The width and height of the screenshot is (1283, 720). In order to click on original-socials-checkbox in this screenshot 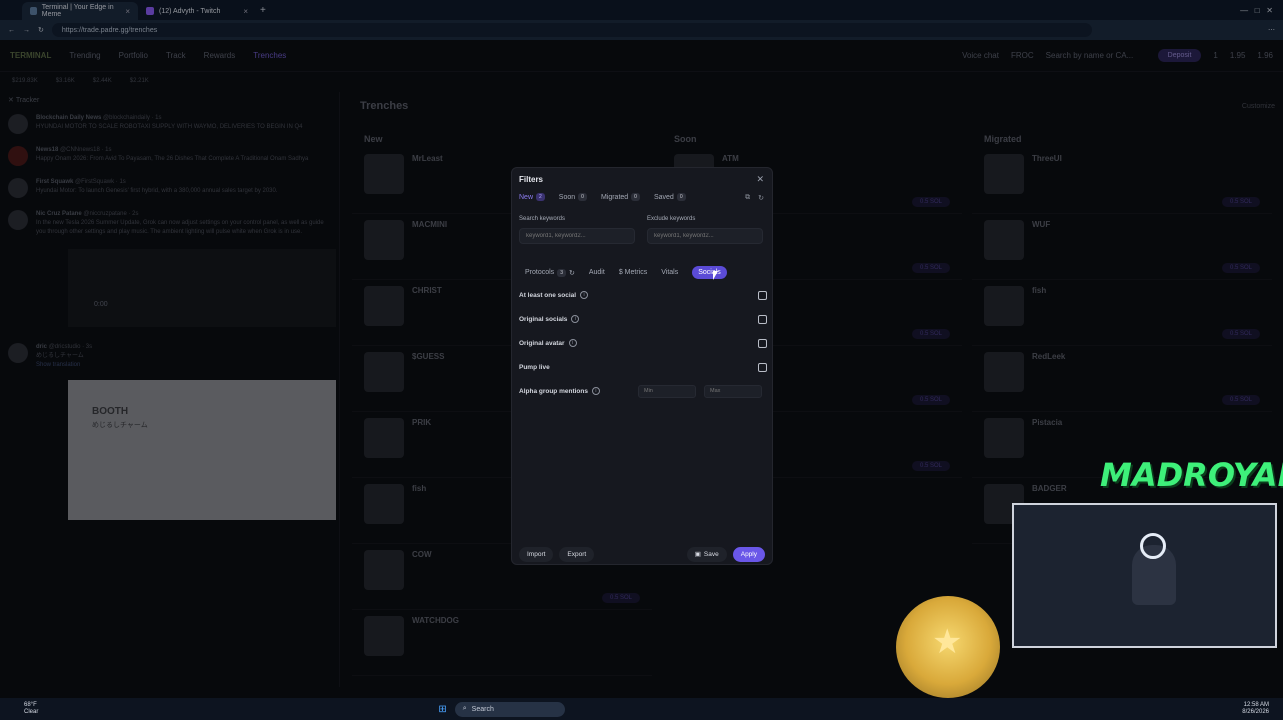, I will do `click(762, 319)`.